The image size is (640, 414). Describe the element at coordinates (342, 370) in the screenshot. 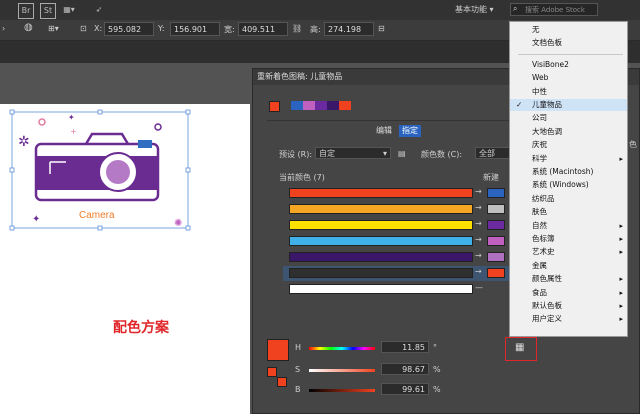

I see `s-slider` at that location.